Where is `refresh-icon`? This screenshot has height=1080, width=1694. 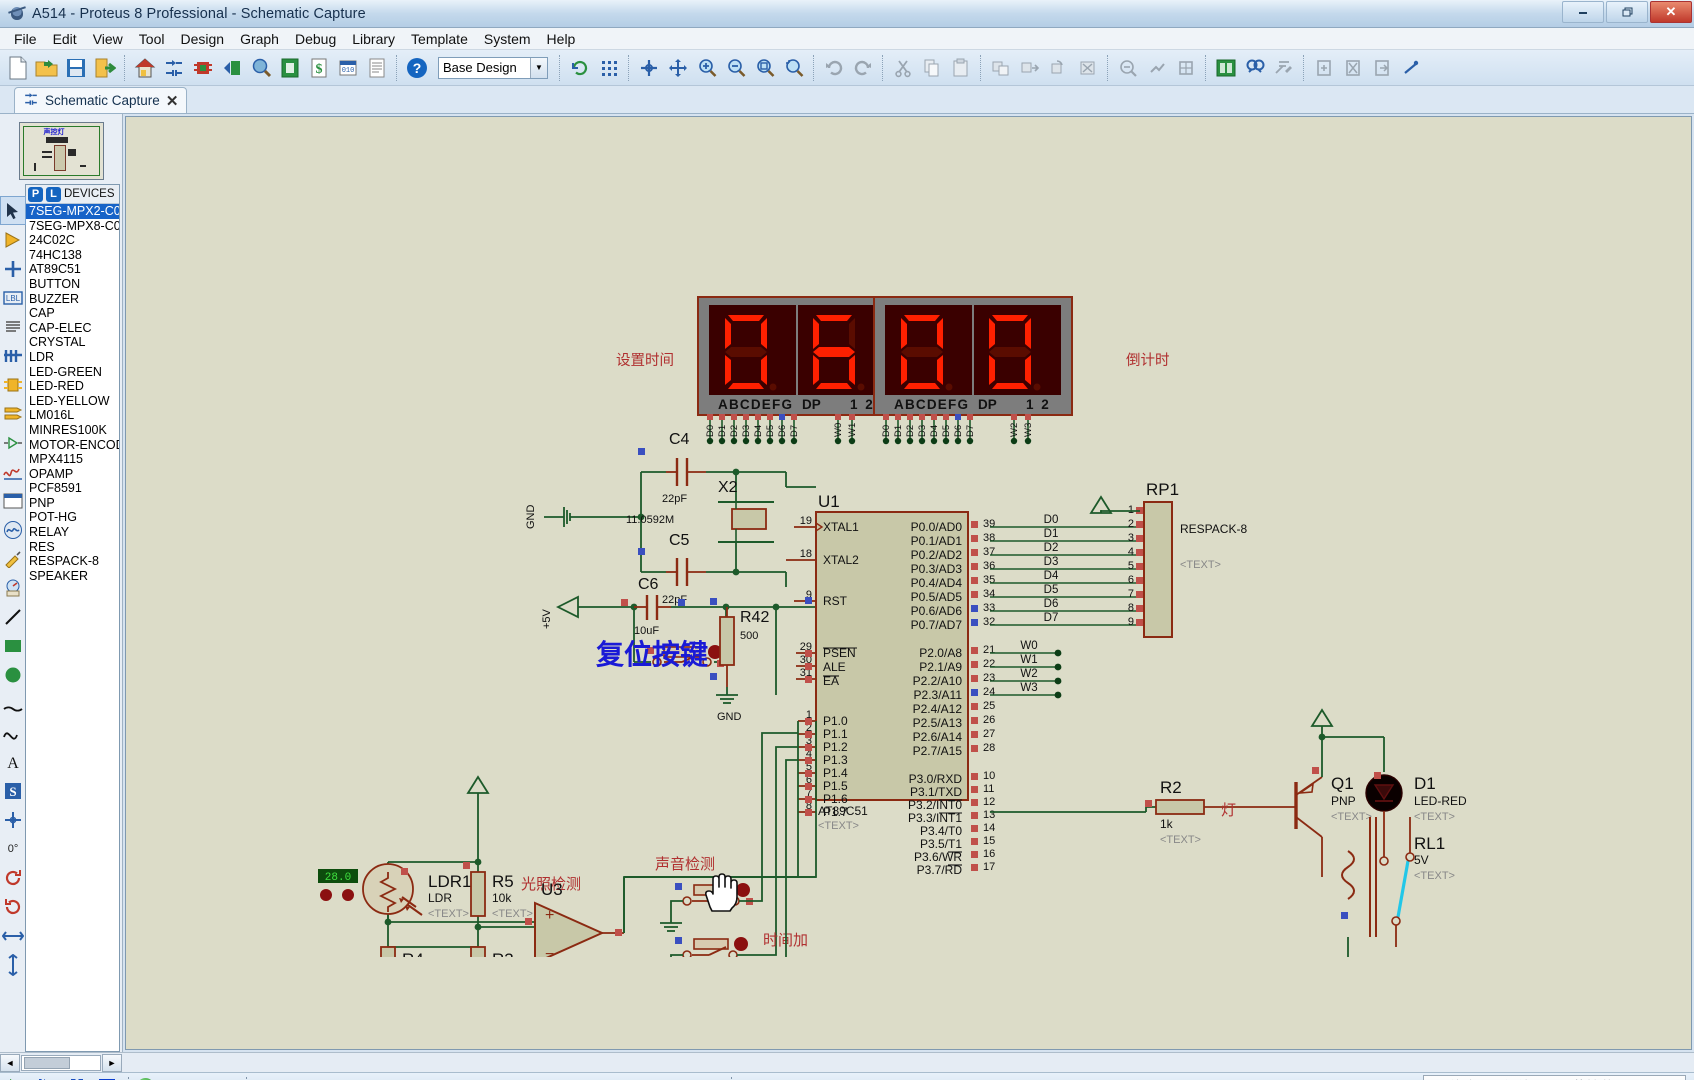 refresh-icon is located at coordinates (580, 68).